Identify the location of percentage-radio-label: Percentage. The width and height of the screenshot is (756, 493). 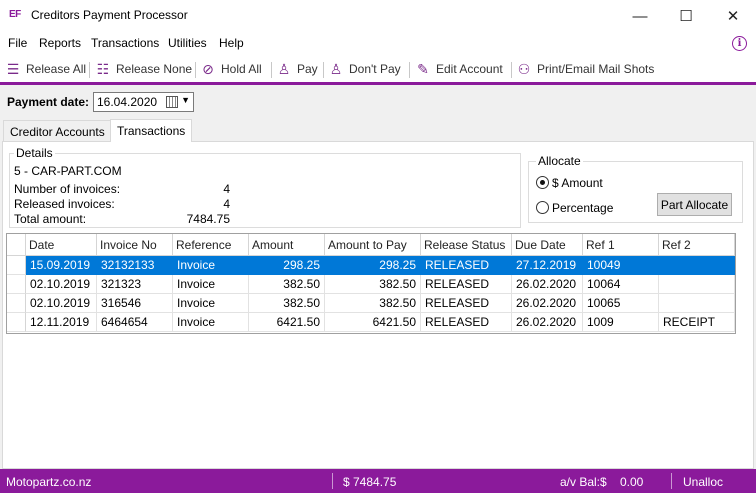
(582, 208).